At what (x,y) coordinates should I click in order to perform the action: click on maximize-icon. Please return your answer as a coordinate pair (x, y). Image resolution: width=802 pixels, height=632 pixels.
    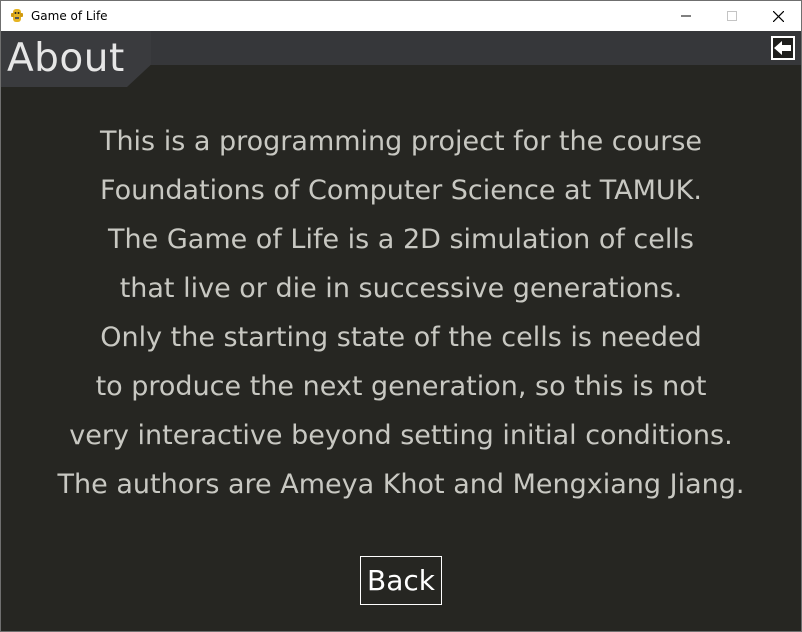
    Looking at the image, I should click on (732, 16).